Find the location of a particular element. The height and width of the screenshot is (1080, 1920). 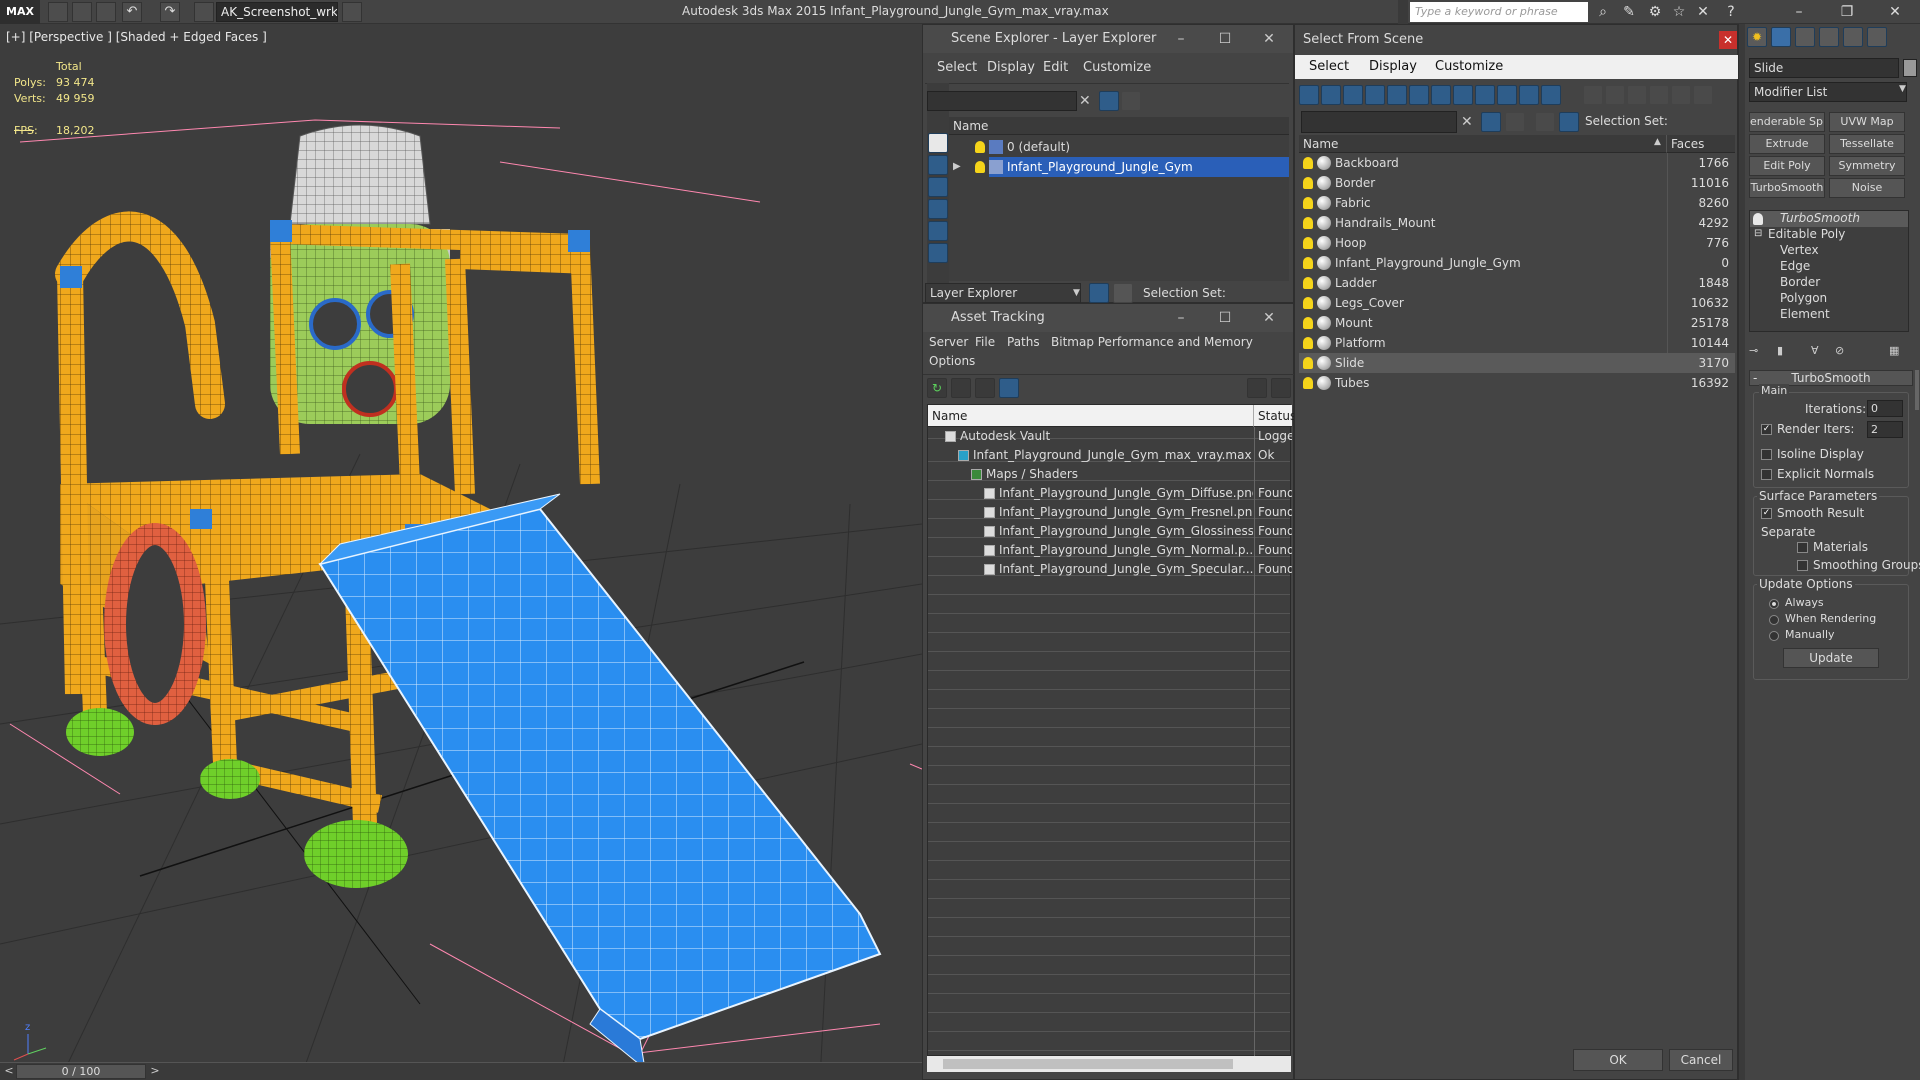

object-row: Fabric 8260 is located at coordinates (1517, 203).